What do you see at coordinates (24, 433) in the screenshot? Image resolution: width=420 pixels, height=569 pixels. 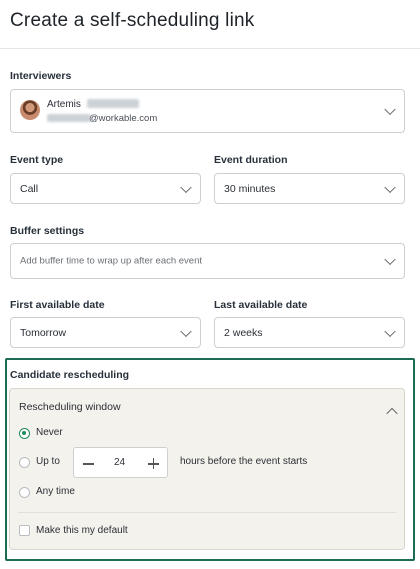 I see `radio-never` at bounding box center [24, 433].